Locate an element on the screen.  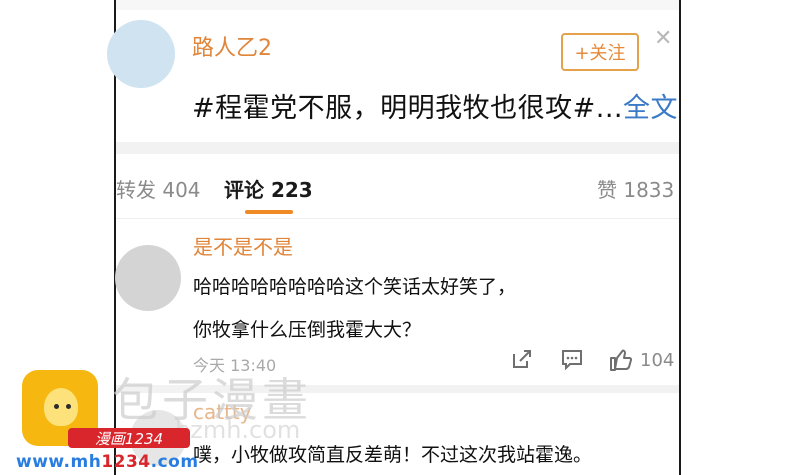
section-divider is located at coordinates (397, 148).